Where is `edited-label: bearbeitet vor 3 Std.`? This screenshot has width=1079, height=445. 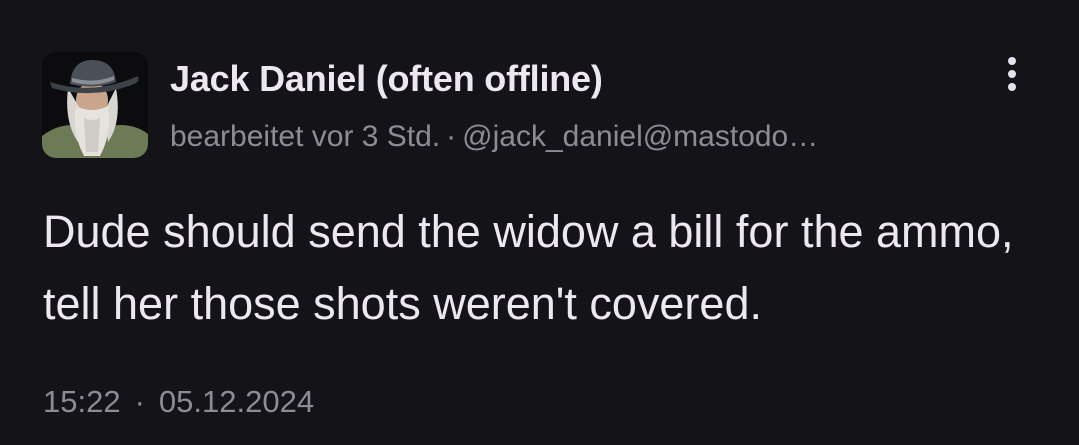
edited-label: bearbeitet vor 3 Std. is located at coordinates (305, 136).